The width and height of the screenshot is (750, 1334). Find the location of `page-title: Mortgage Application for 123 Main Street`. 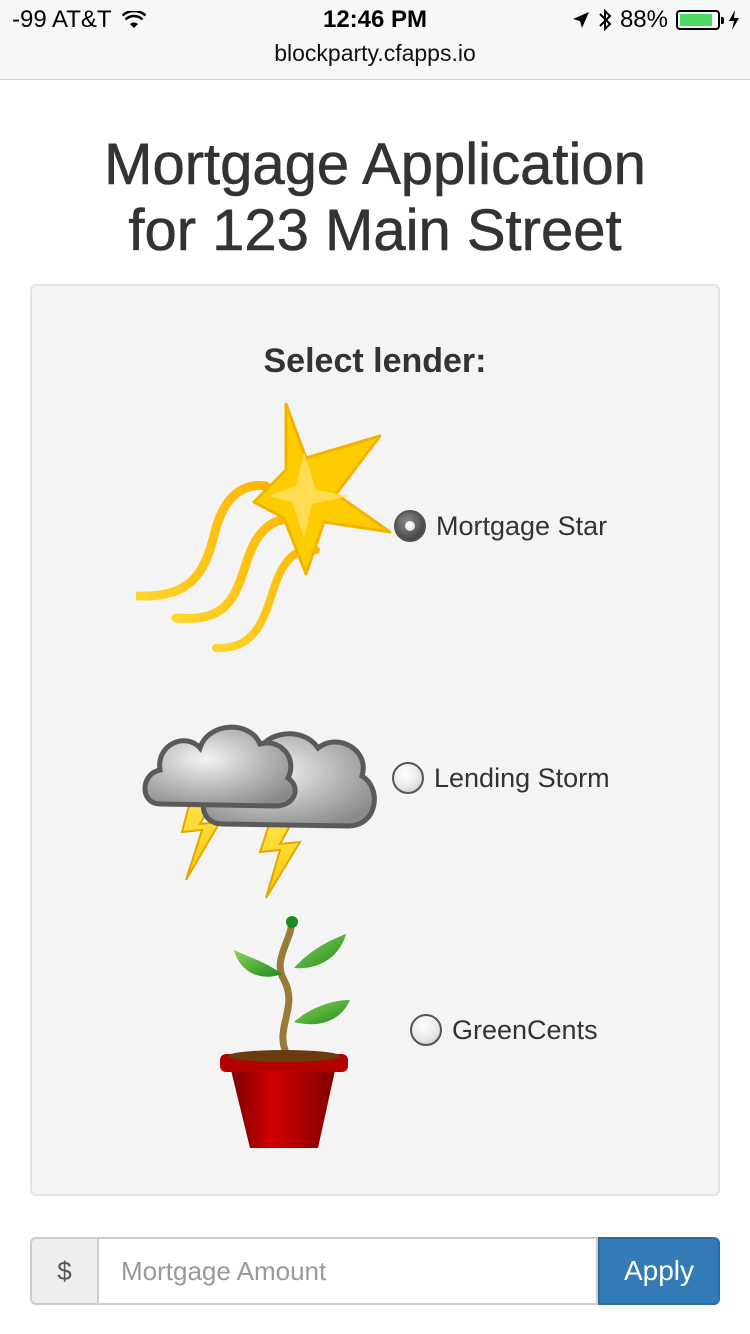

page-title: Mortgage Application for 123 Main Street is located at coordinates (375, 198).